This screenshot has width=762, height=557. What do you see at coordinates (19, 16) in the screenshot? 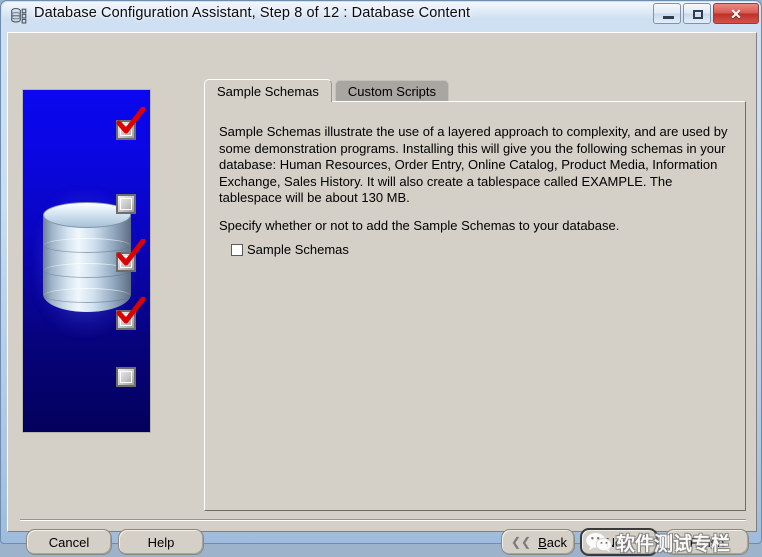
I see `database-app-icon` at bounding box center [19, 16].